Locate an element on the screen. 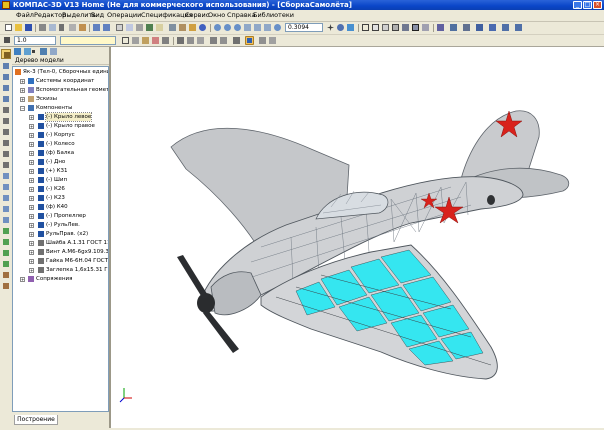 The height and width of the screenshot is (430, 604). rotate-icon is located at coordinates (340, 27).